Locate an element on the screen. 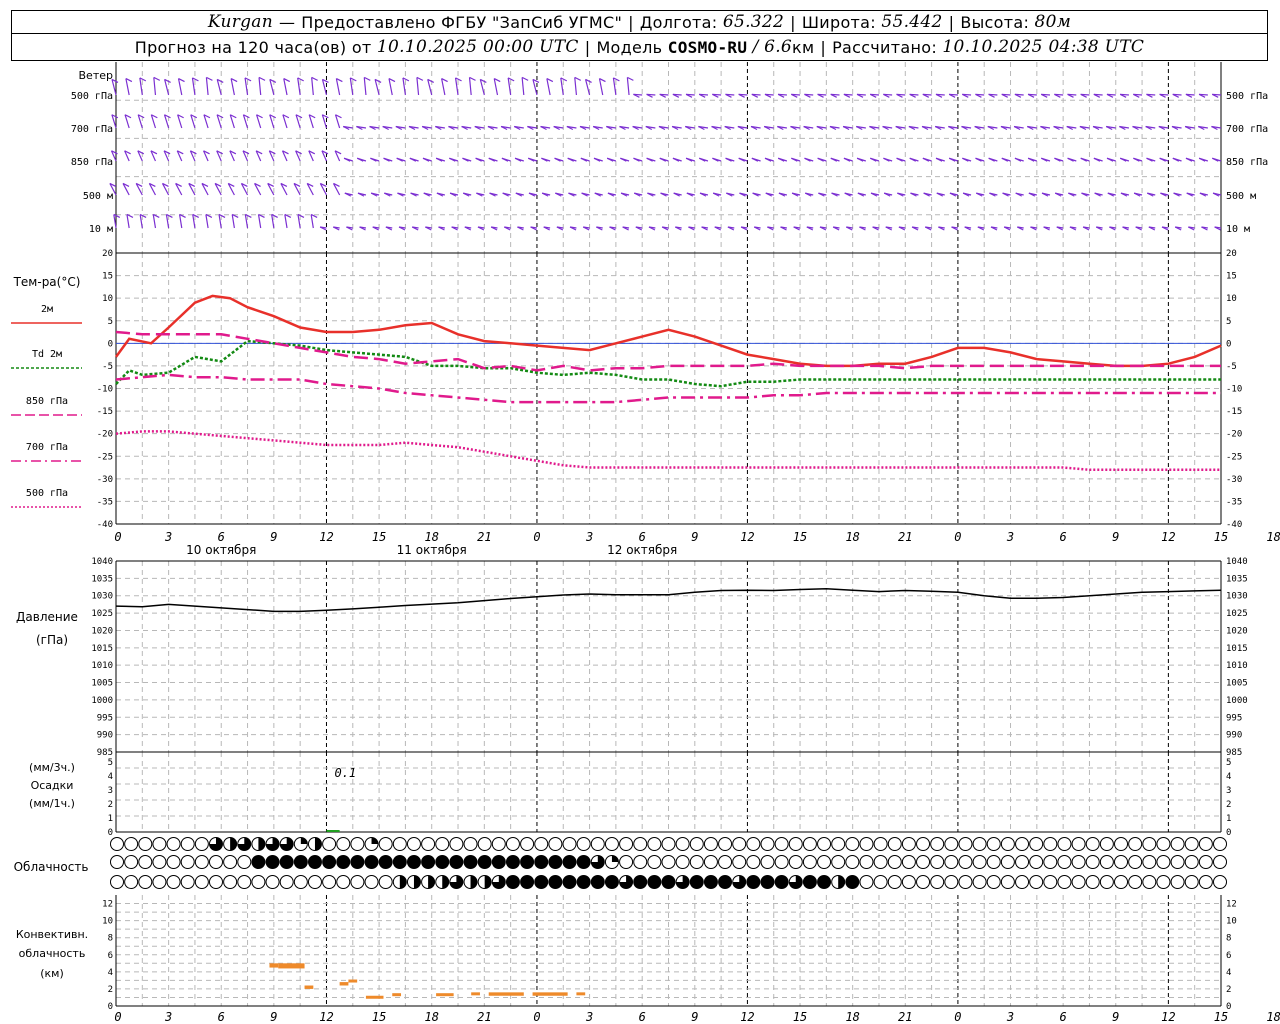 Image resolution: width=1280 pixels, height=1024 pixels. pressure-tick-right: 1010 is located at coordinates (1237, 666).